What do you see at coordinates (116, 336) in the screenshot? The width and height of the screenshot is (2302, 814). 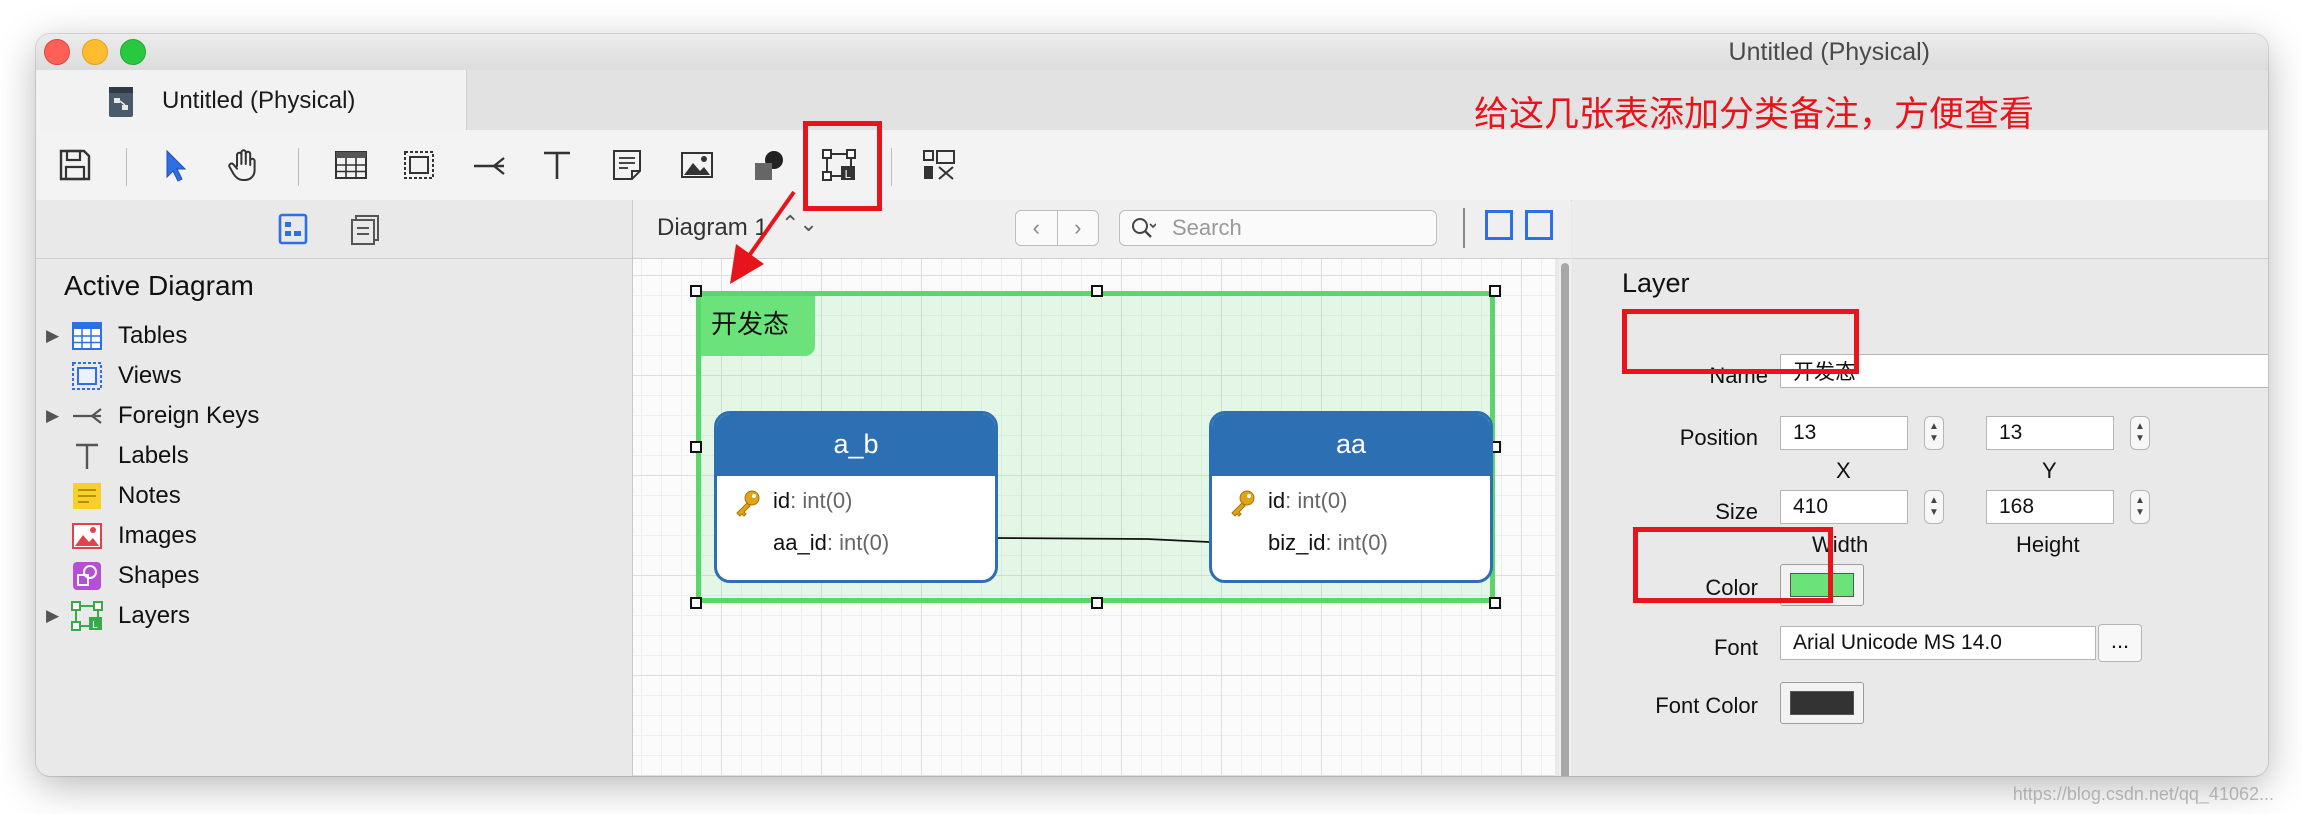 I see `sidebar-item-tables: ▶ Tables` at bounding box center [116, 336].